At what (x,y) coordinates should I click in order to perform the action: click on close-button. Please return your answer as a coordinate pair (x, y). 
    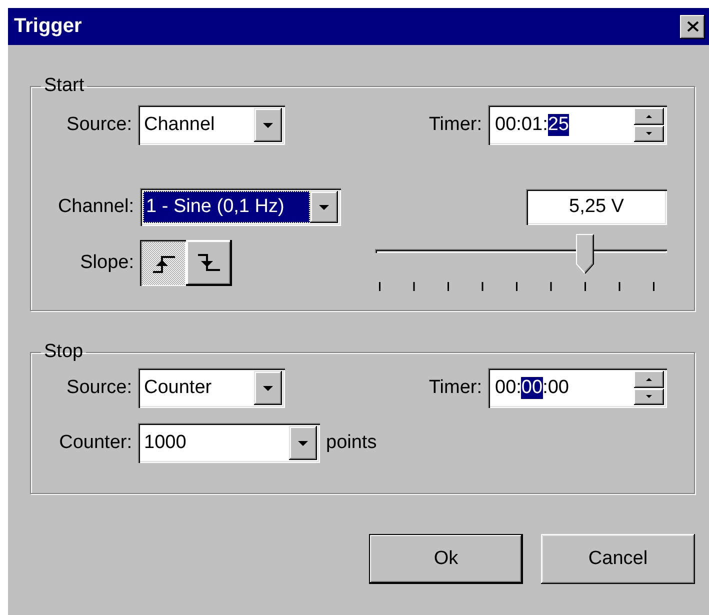
    Looking at the image, I should click on (692, 26).